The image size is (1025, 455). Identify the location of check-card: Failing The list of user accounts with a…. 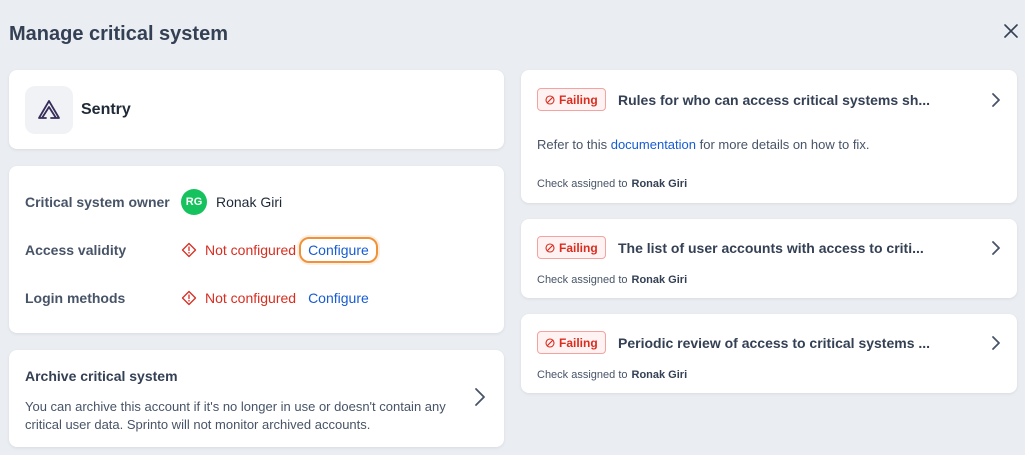
(769, 258).